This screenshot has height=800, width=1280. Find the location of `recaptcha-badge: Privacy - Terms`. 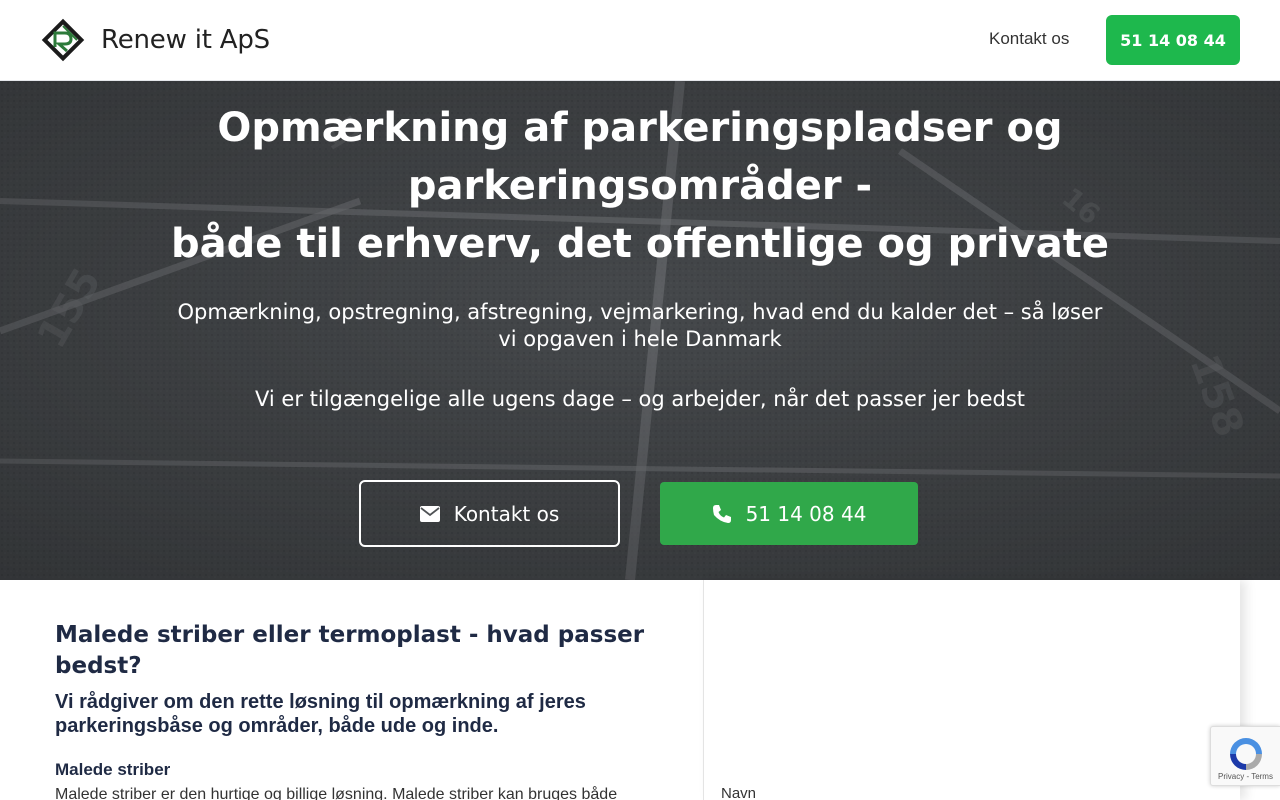

recaptcha-badge: Privacy - Terms is located at coordinates (1245, 756).